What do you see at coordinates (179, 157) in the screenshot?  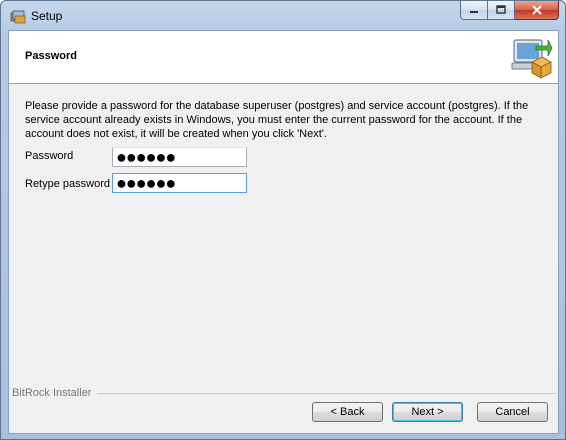 I see `password-input: ●●●●●●` at bounding box center [179, 157].